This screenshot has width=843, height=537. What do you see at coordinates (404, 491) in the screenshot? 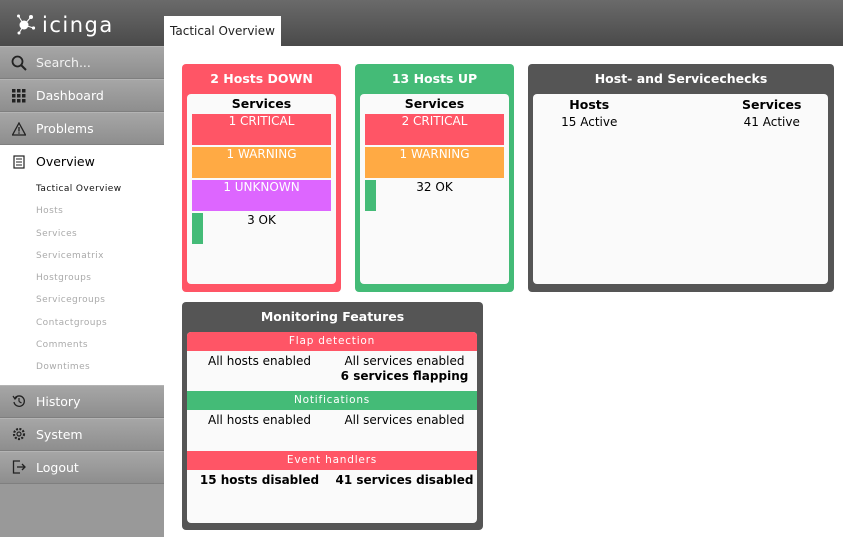
I see `event-handlers-services-status: 41 services disabled` at bounding box center [404, 491].